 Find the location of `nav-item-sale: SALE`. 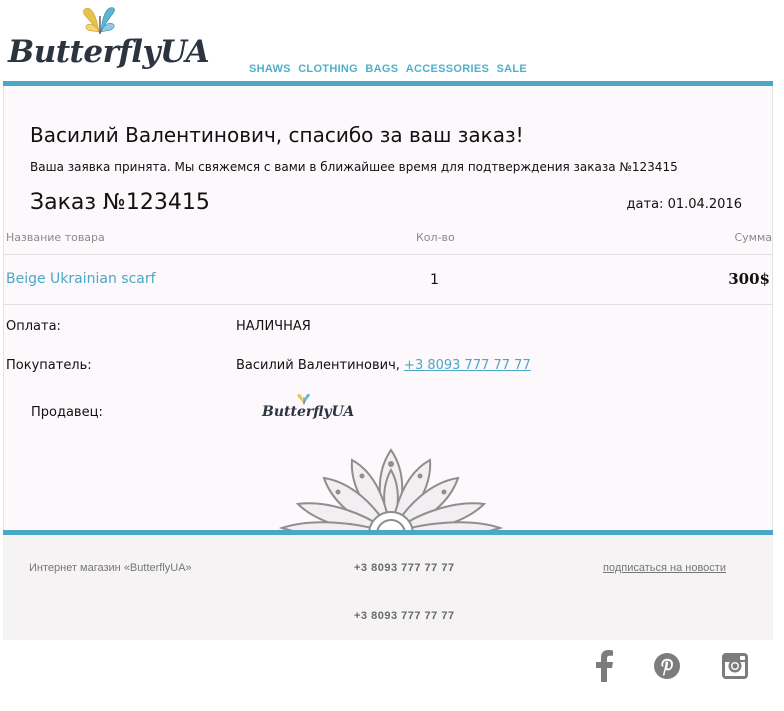

nav-item-sale: SALE is located at coordinates (511, 69).